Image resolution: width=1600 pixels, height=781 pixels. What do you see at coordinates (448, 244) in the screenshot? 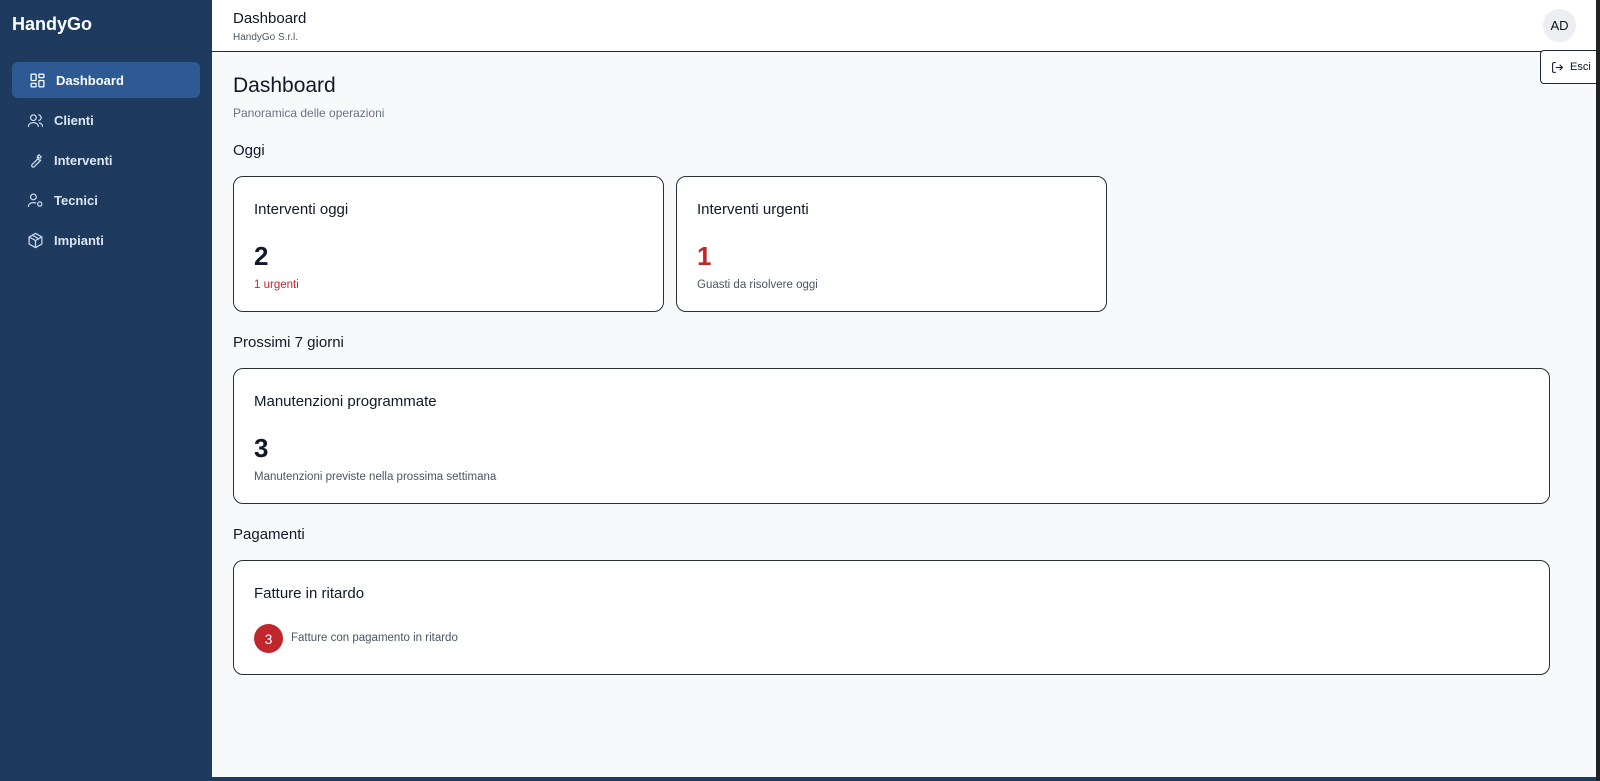
I see `card-interventi-oggi: Interventi oggi 2 1 urgenti` at bounding box center [448, 244].